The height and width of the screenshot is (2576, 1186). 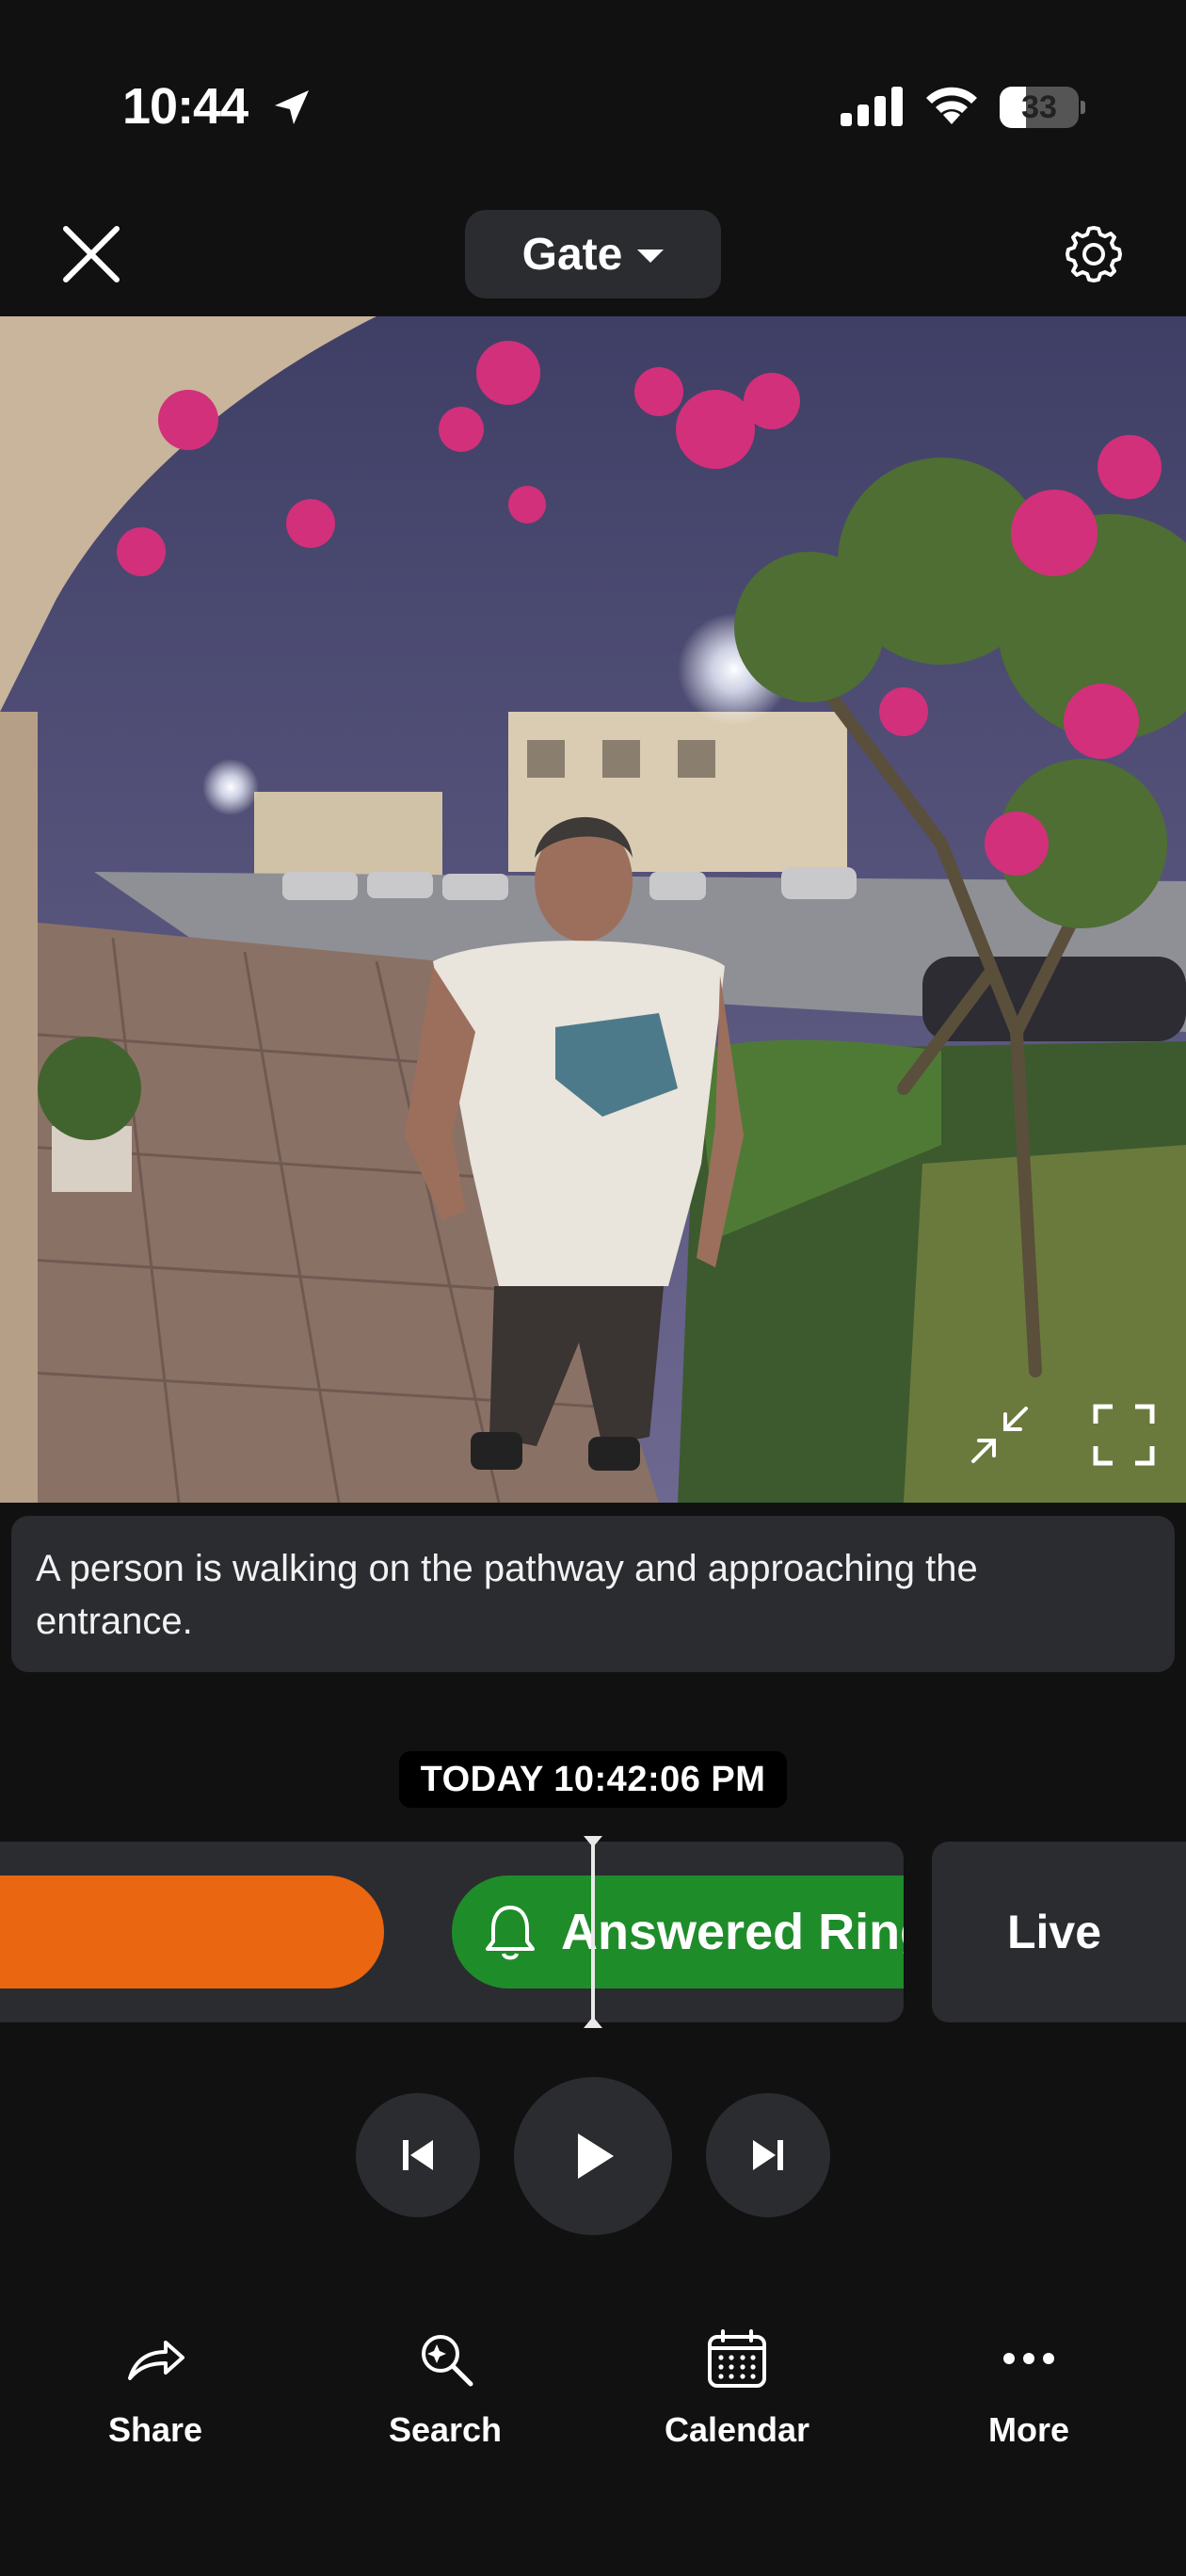 What do you see at coordinates (192, 1932) in the screenshot?
I see `motion-event-bar` at bounding box center [192, 1932].